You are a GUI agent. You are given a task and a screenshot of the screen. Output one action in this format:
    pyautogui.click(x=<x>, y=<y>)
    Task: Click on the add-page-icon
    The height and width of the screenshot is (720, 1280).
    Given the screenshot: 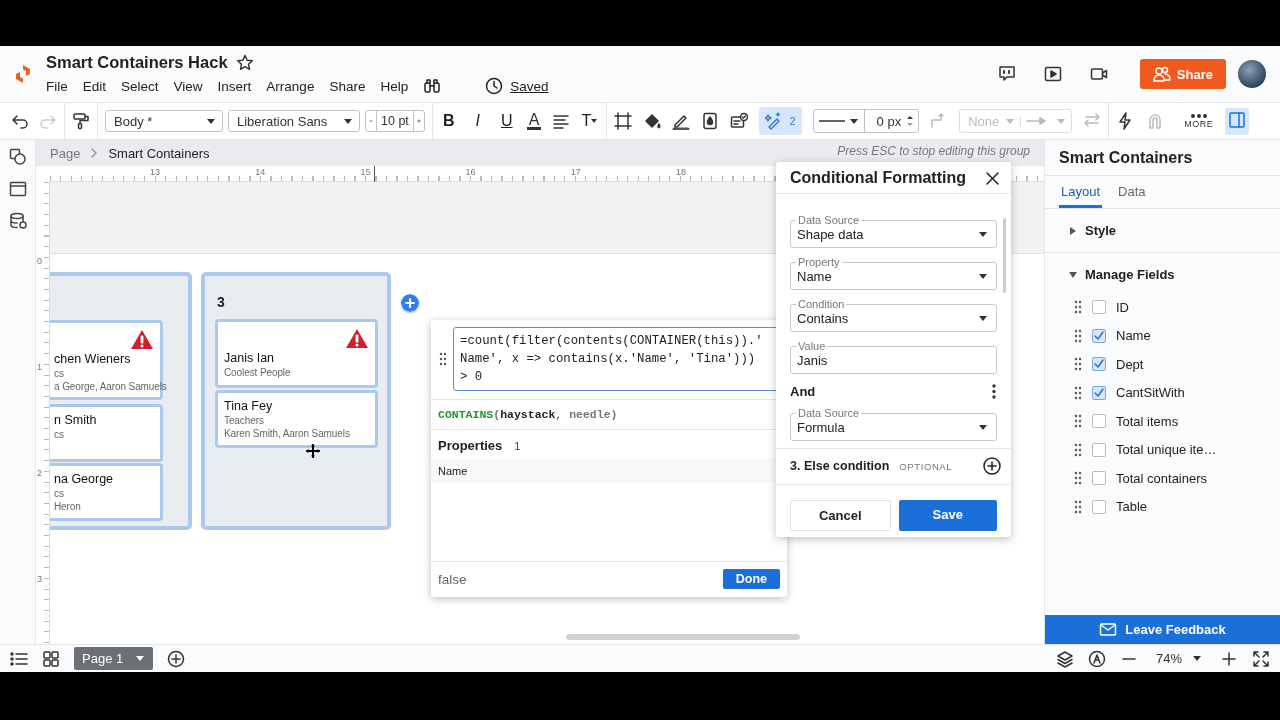 What is the action you would take?
    pyautogui.click(x=176, y=658)
    